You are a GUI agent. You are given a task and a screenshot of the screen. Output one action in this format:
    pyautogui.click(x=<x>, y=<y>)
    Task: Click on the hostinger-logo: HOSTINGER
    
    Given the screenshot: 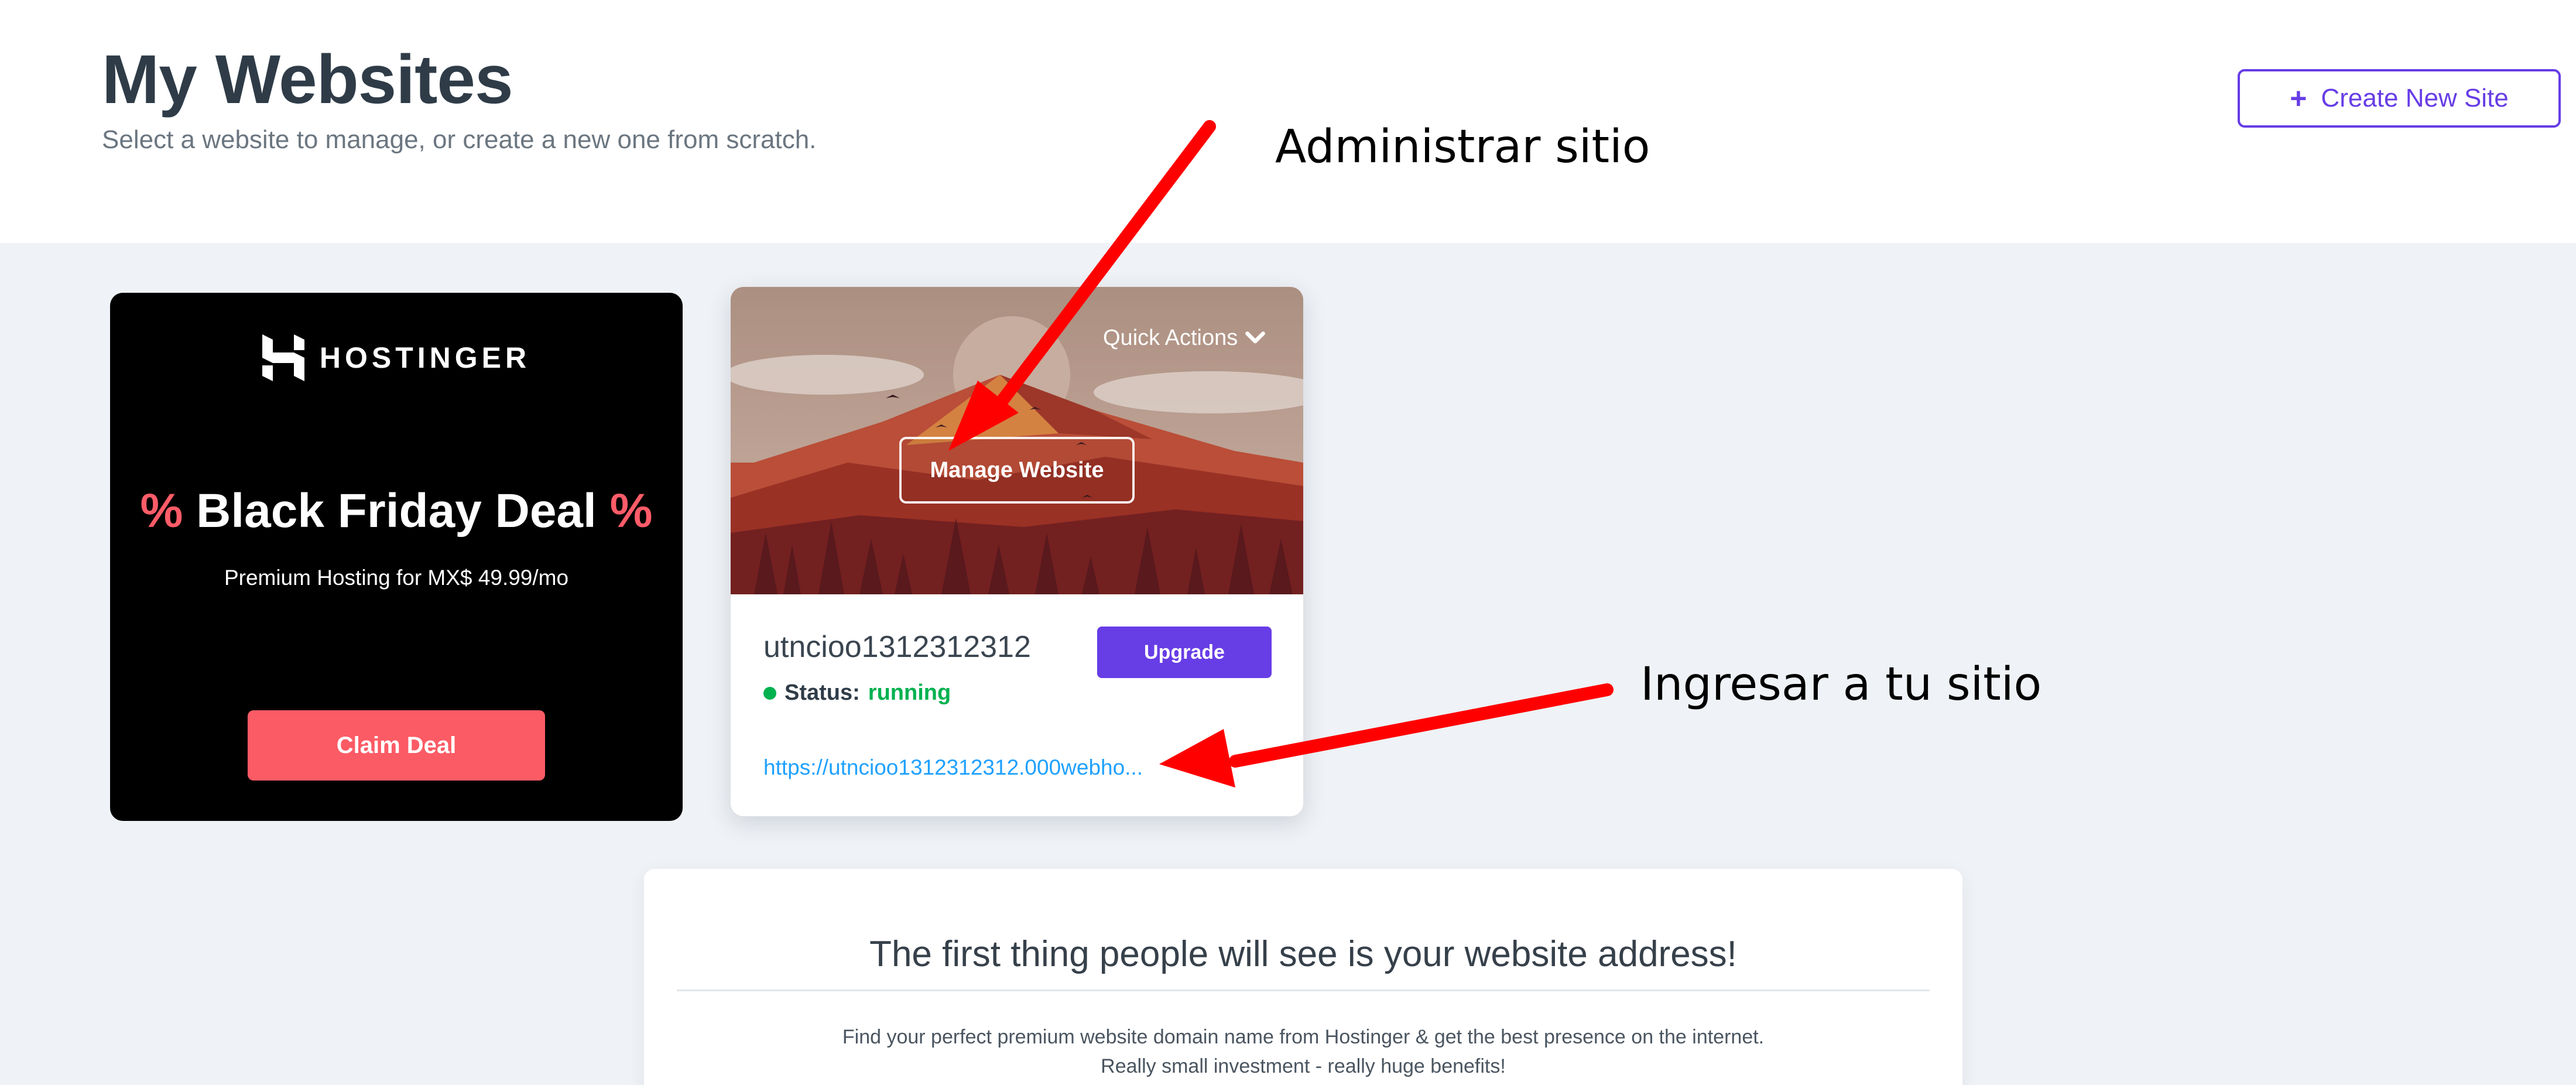 What is the action you would take?
    pyautogui.click(x=396, y=357)
    